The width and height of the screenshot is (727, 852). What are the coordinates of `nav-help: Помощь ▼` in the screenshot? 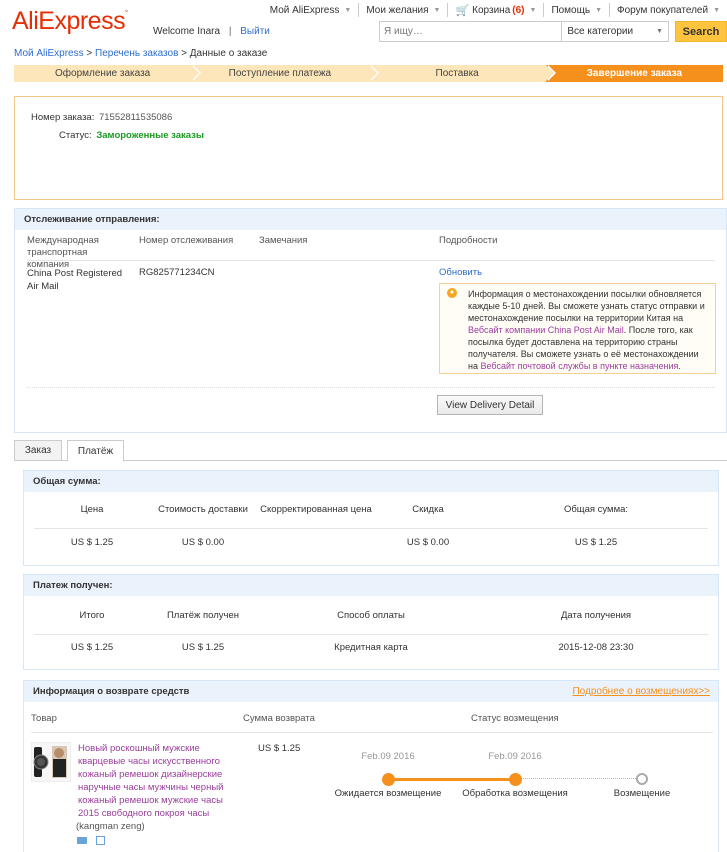 It's located at (576, 10).